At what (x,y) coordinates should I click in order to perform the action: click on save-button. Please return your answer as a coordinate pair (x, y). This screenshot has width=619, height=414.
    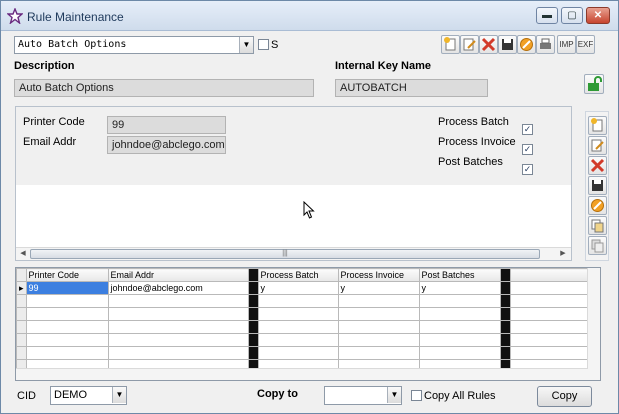
    Looking at the image, I should click on (507, 44).